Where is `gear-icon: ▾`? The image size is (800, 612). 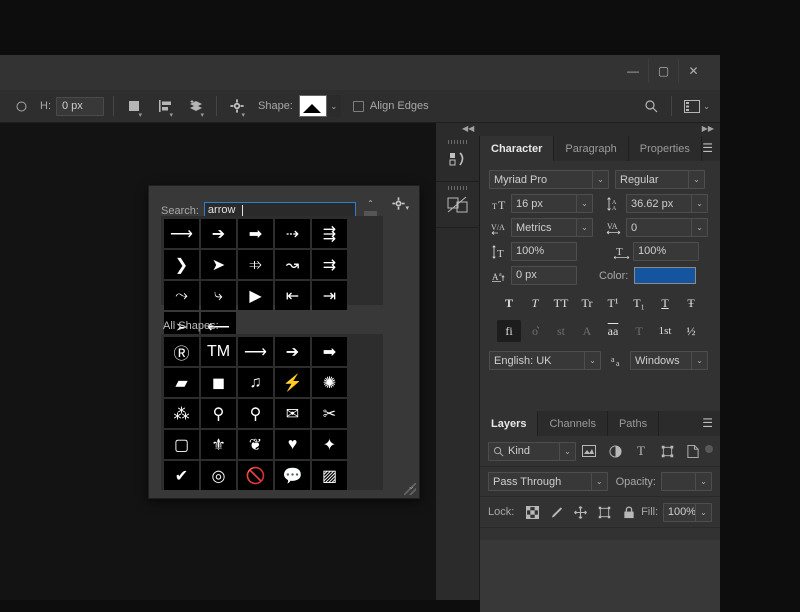
gear-icon: ▾ is located at coordinates (237, 107).